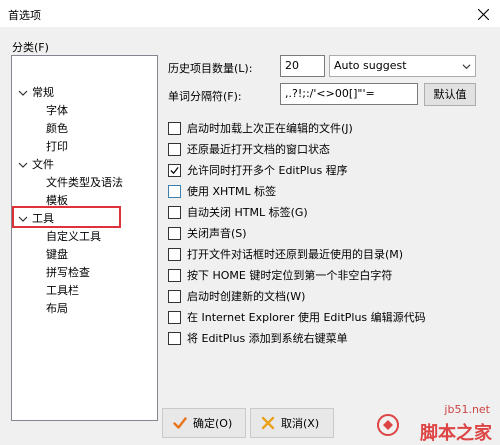  I want to click on category-label: 分类(F), so click(30, 47).